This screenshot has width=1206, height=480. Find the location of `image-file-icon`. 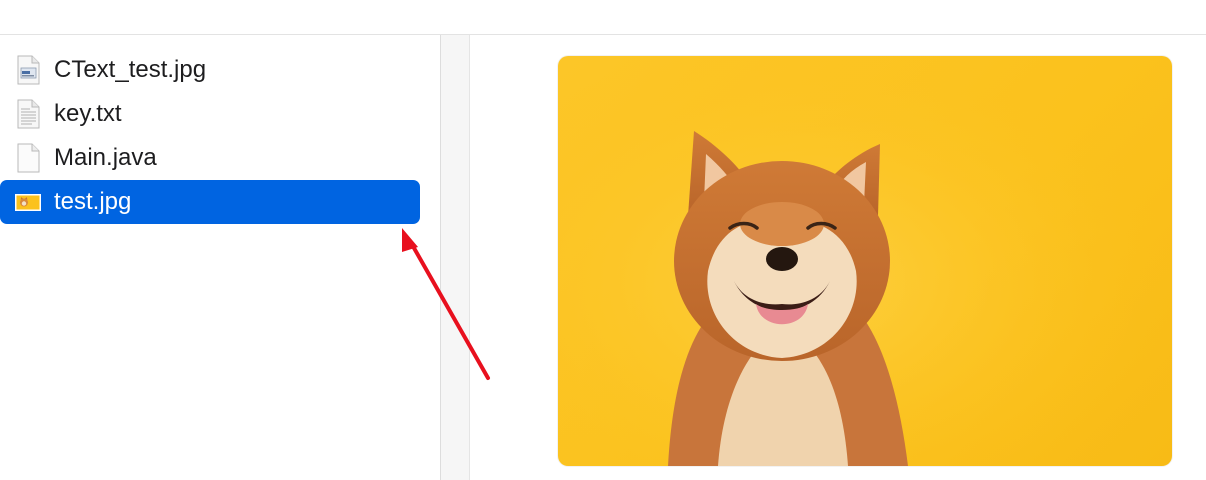

image-file-icon is located at coordinates (28, 70).